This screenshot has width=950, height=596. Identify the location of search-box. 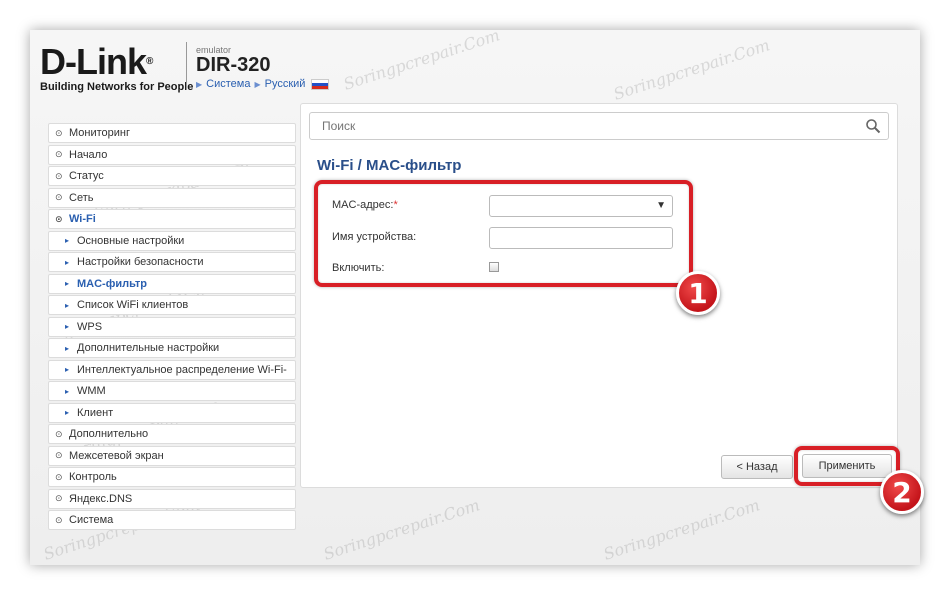
(599, 126).